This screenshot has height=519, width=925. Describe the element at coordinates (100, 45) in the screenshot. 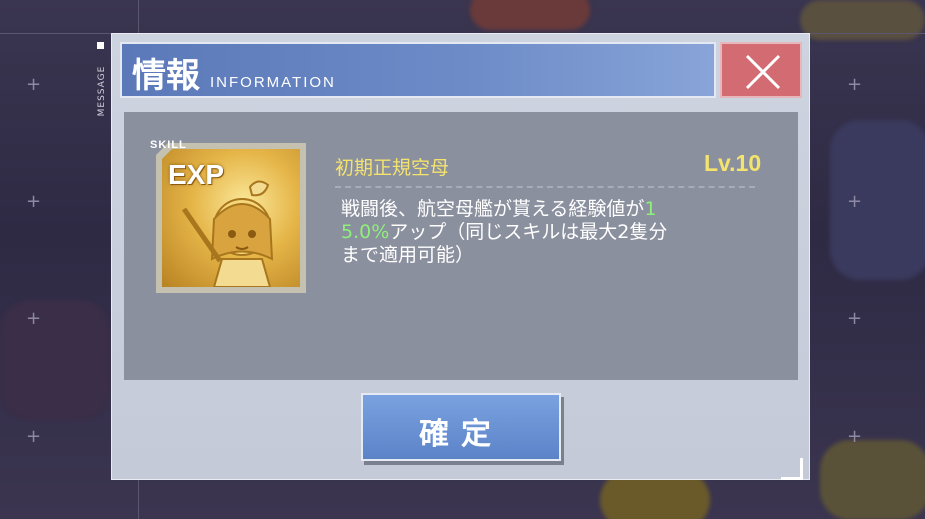

I see `square-marker-icon` at that location.